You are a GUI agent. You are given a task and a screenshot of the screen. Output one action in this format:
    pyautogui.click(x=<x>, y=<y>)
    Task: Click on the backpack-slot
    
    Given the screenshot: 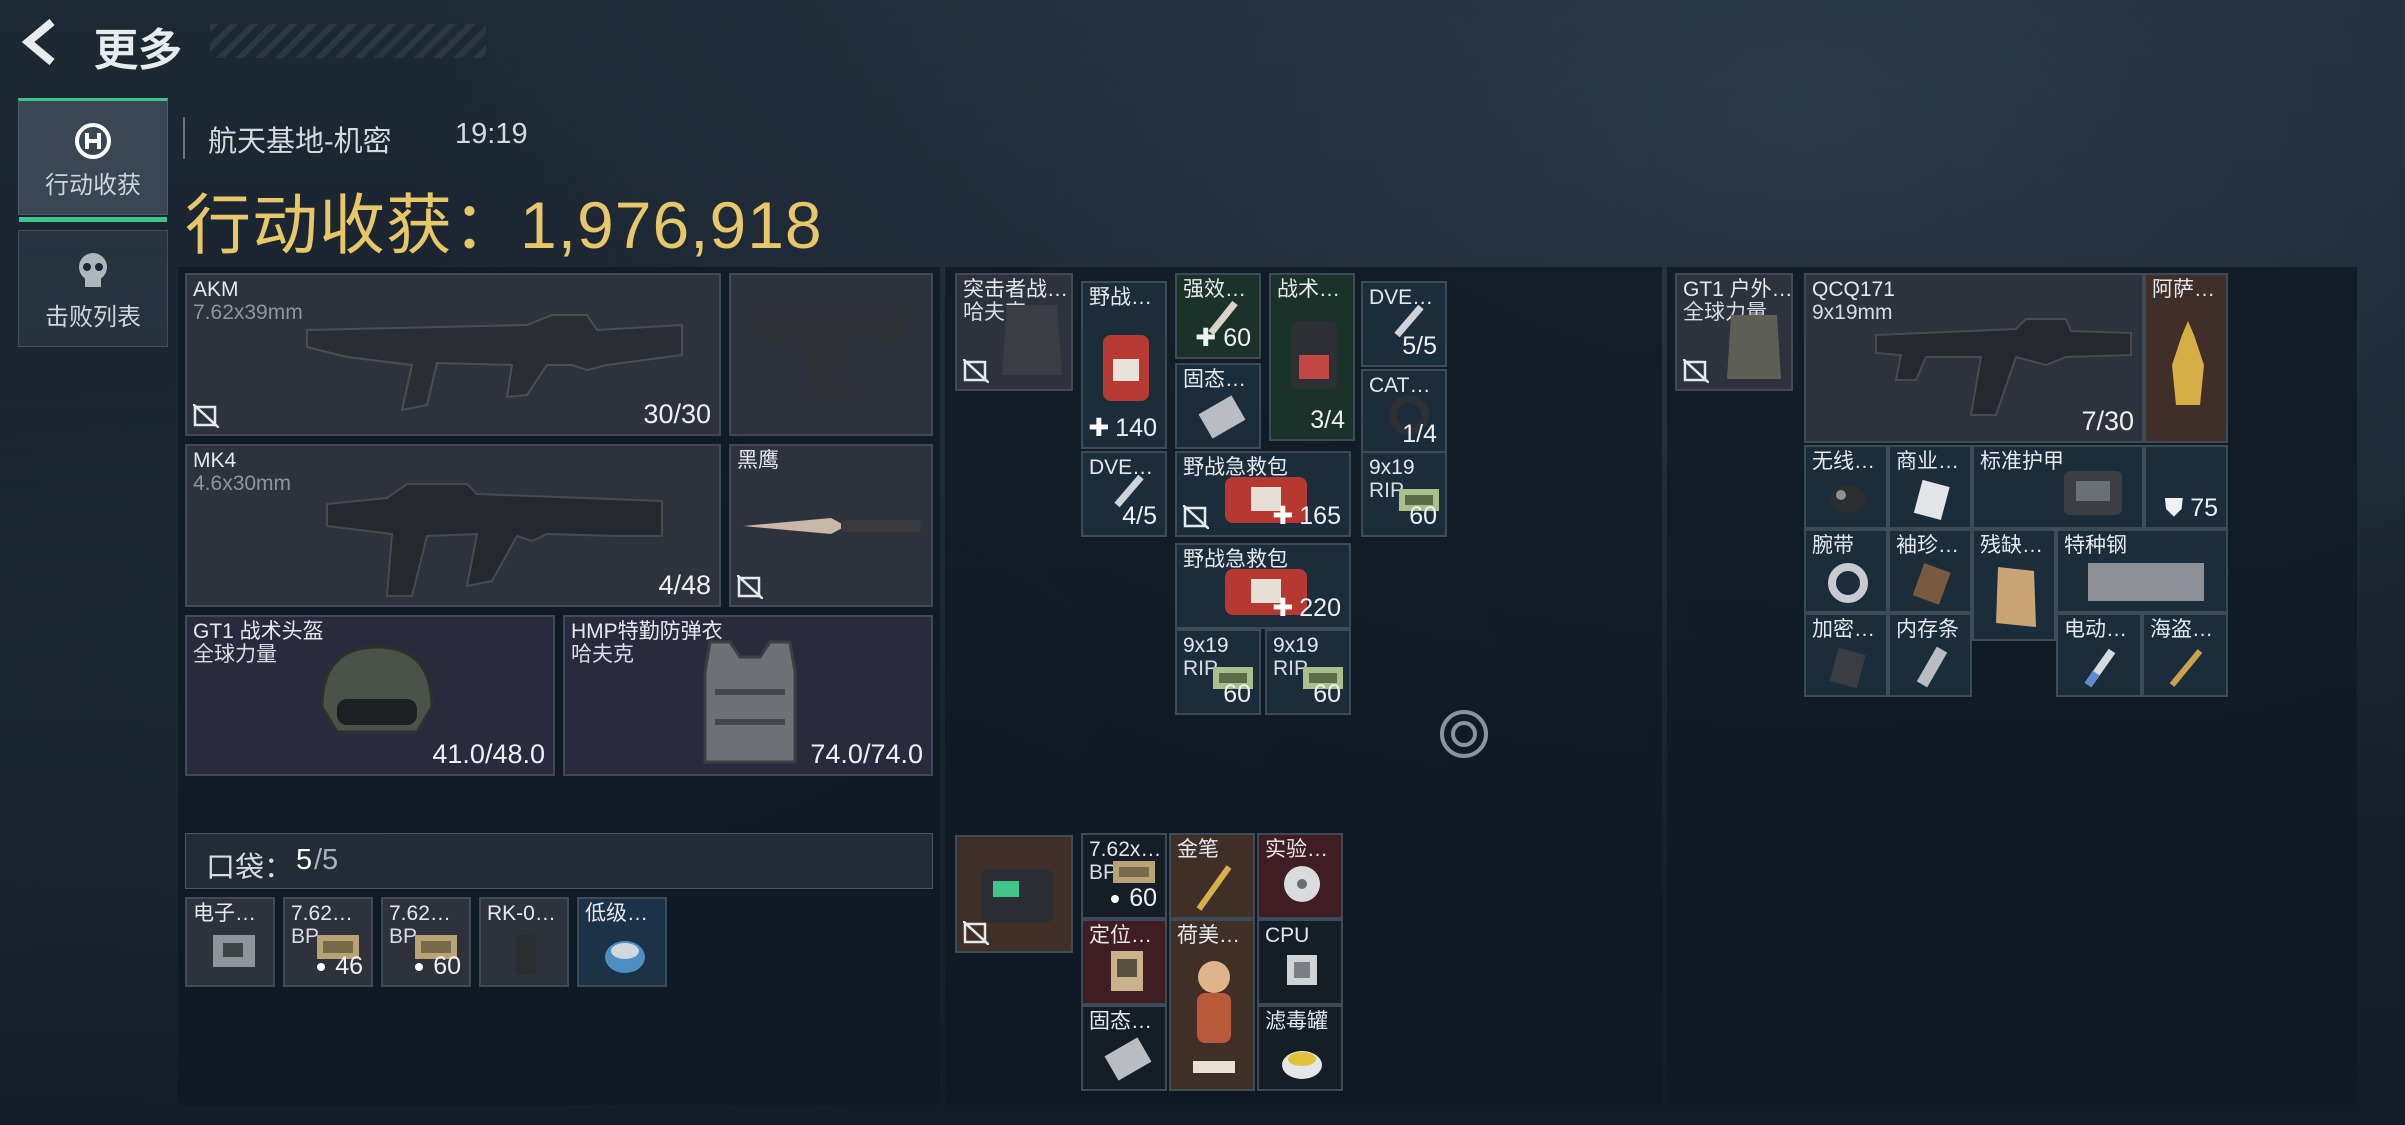 What is the action you would take?
    pyautogui.click(x=1014, y=894)
    